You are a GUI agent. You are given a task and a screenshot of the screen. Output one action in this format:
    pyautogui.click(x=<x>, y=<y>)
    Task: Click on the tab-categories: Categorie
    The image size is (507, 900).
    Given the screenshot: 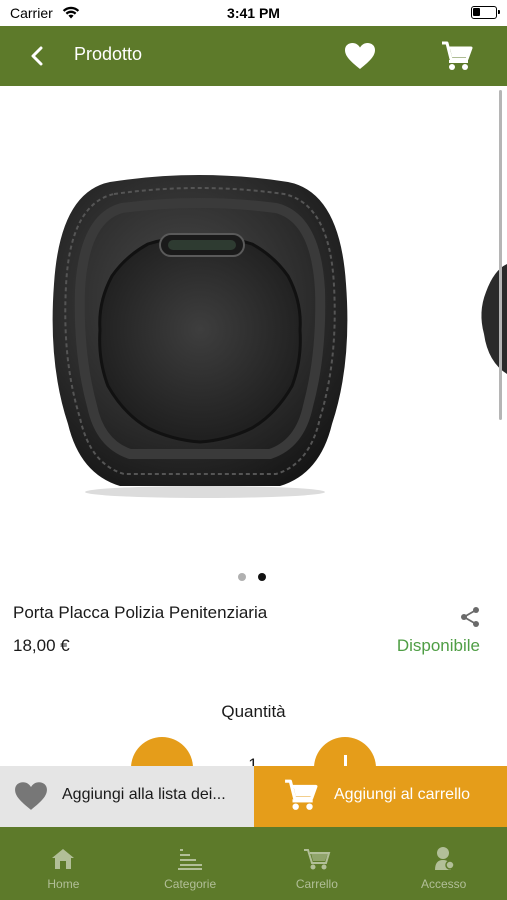 What is the action you would take?
    pyautogui.click(x=190, y=863)
    